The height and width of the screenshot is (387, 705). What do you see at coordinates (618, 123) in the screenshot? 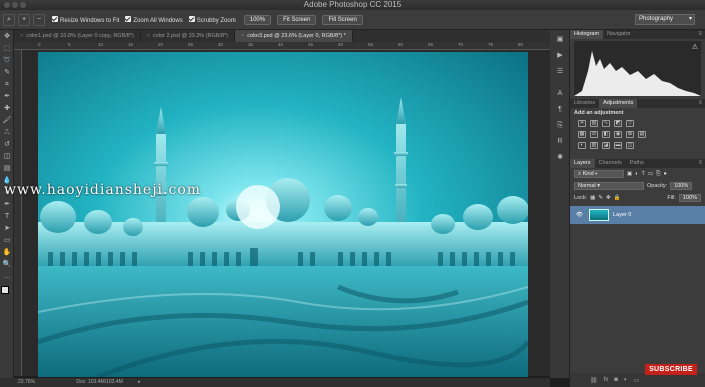
I see `exposure-icon: ◩` at bounding box center [618, 123].